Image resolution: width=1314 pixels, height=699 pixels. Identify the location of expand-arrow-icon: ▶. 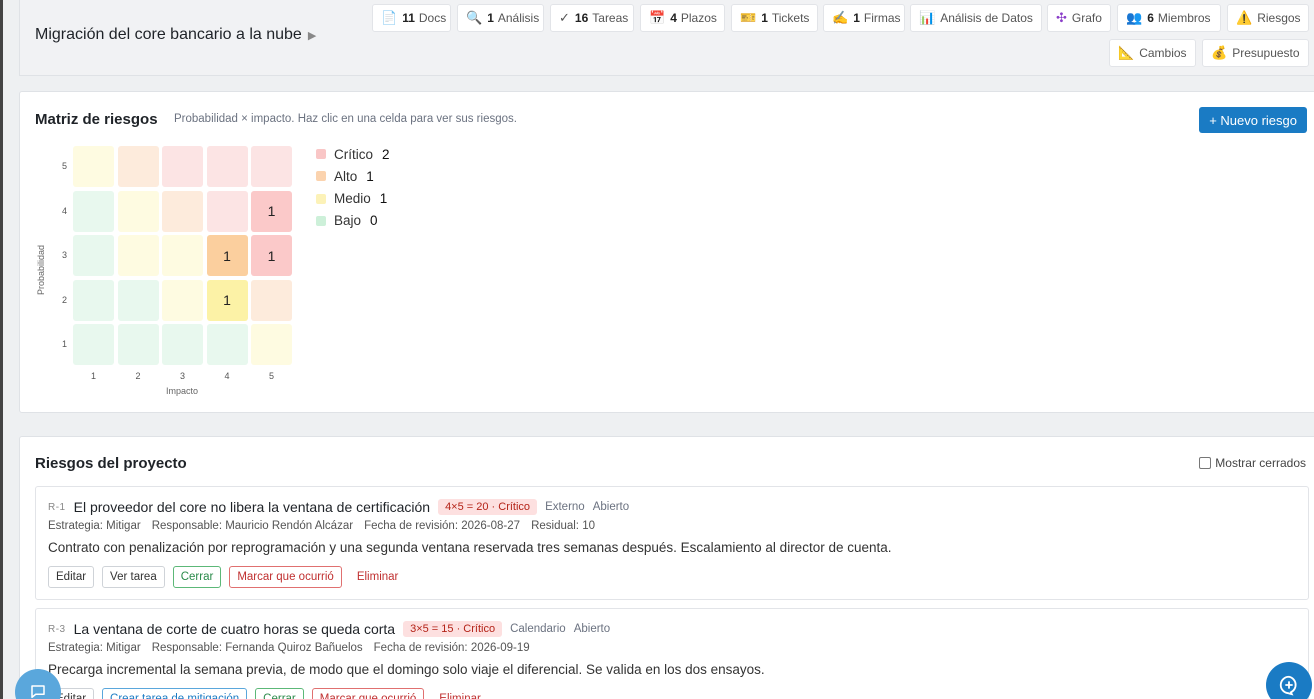
(312, 36).